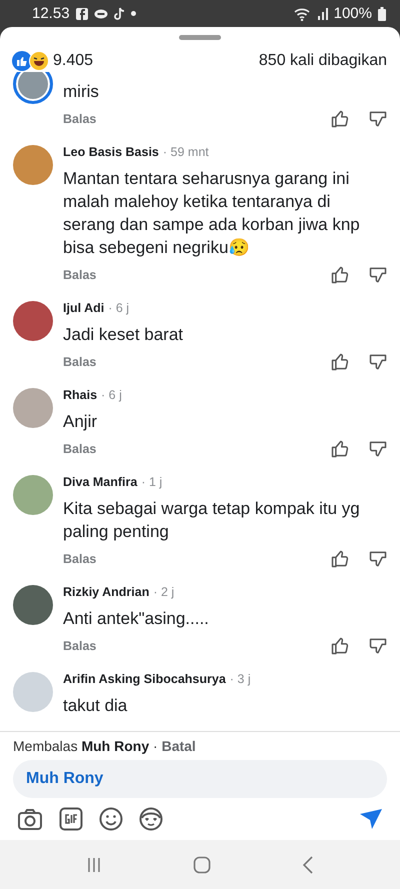 The image size is (400, 889). Describe the element at coordinates (156, 61) in the screenshot. I see `reaction-count: 9.405` at that location.